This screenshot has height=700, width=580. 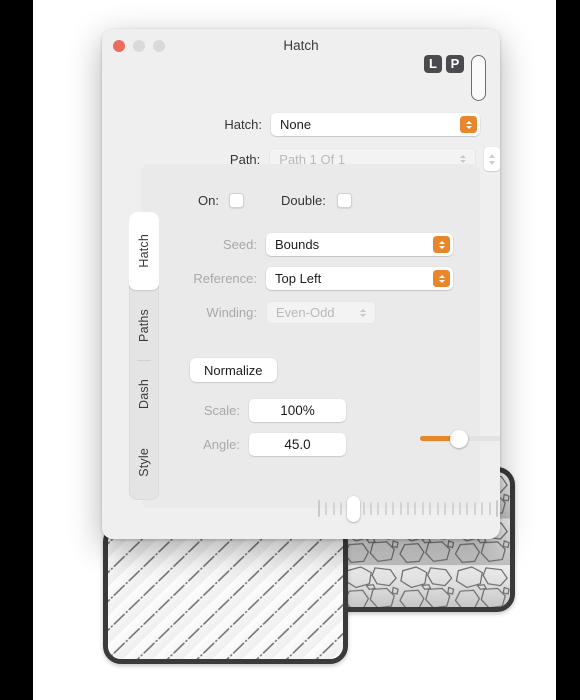 I want to click on dash-dot-hatch-fill, so click(x=225, y=594).